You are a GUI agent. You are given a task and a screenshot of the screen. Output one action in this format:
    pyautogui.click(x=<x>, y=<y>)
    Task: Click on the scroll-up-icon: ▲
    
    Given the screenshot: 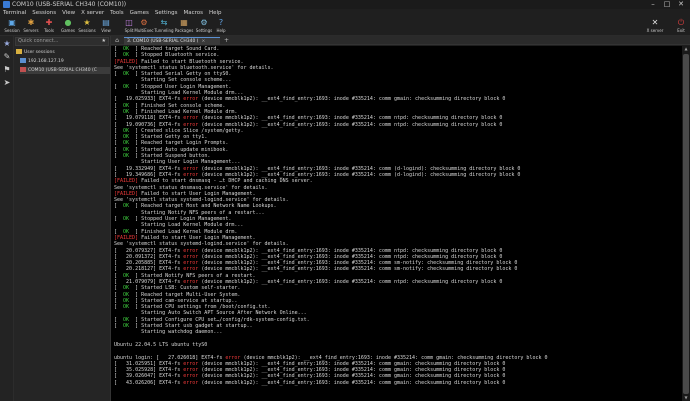 What is the action you would take?
    pyautogui.click(x=686, y=49)
    